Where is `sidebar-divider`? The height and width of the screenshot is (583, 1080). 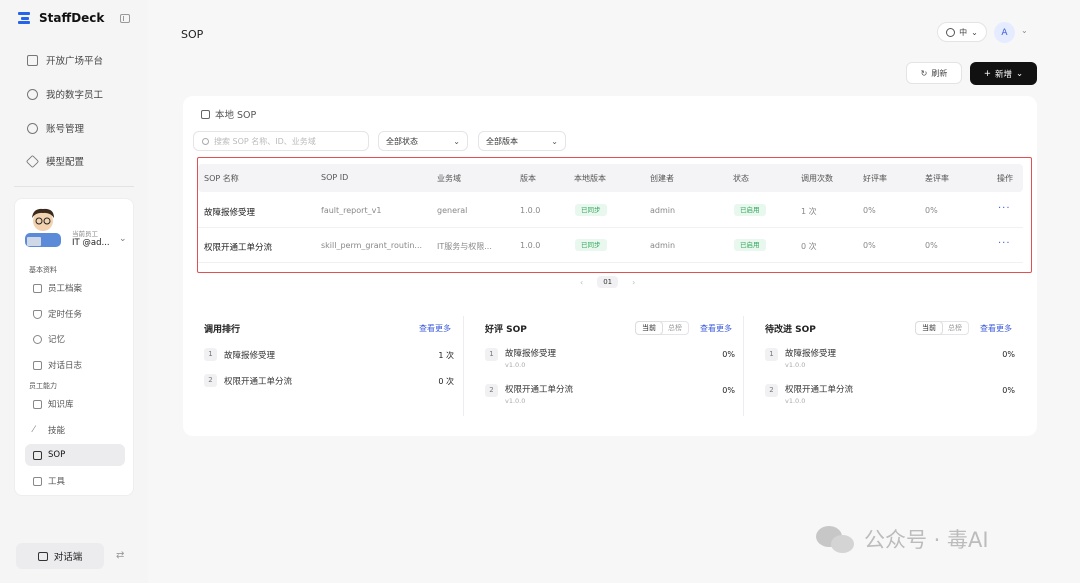
sidebar-divider is located at coordinates (74, 186).